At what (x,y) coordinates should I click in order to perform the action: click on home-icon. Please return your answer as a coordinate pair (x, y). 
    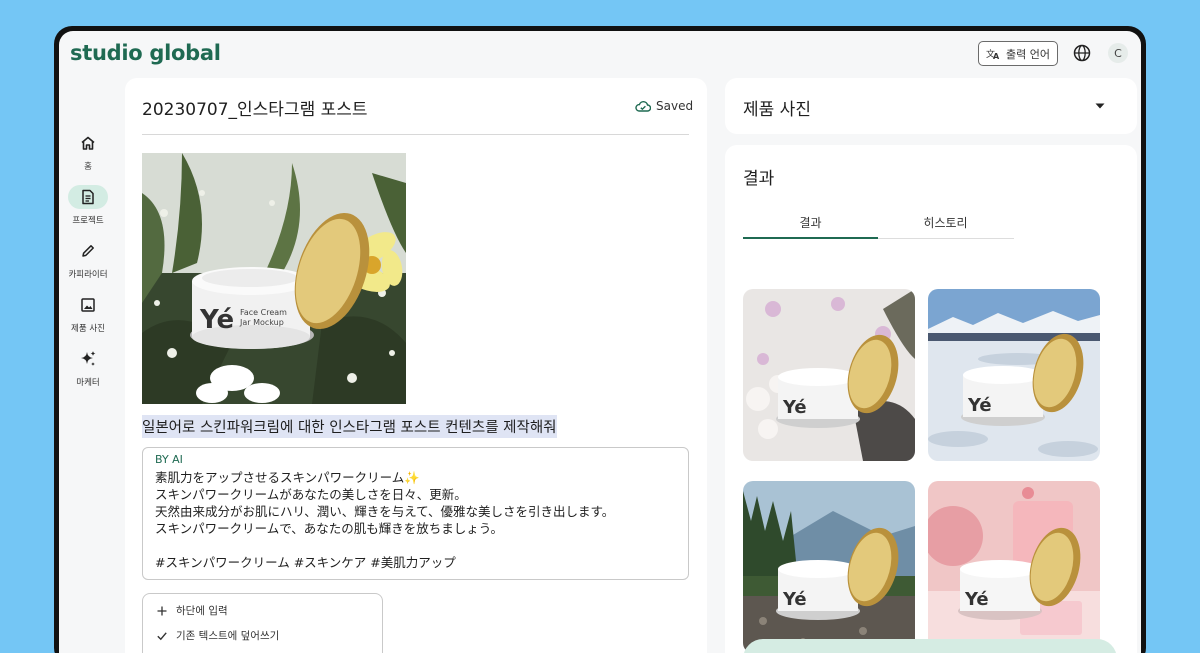
    Looking at the image, I should click on (88, 143).